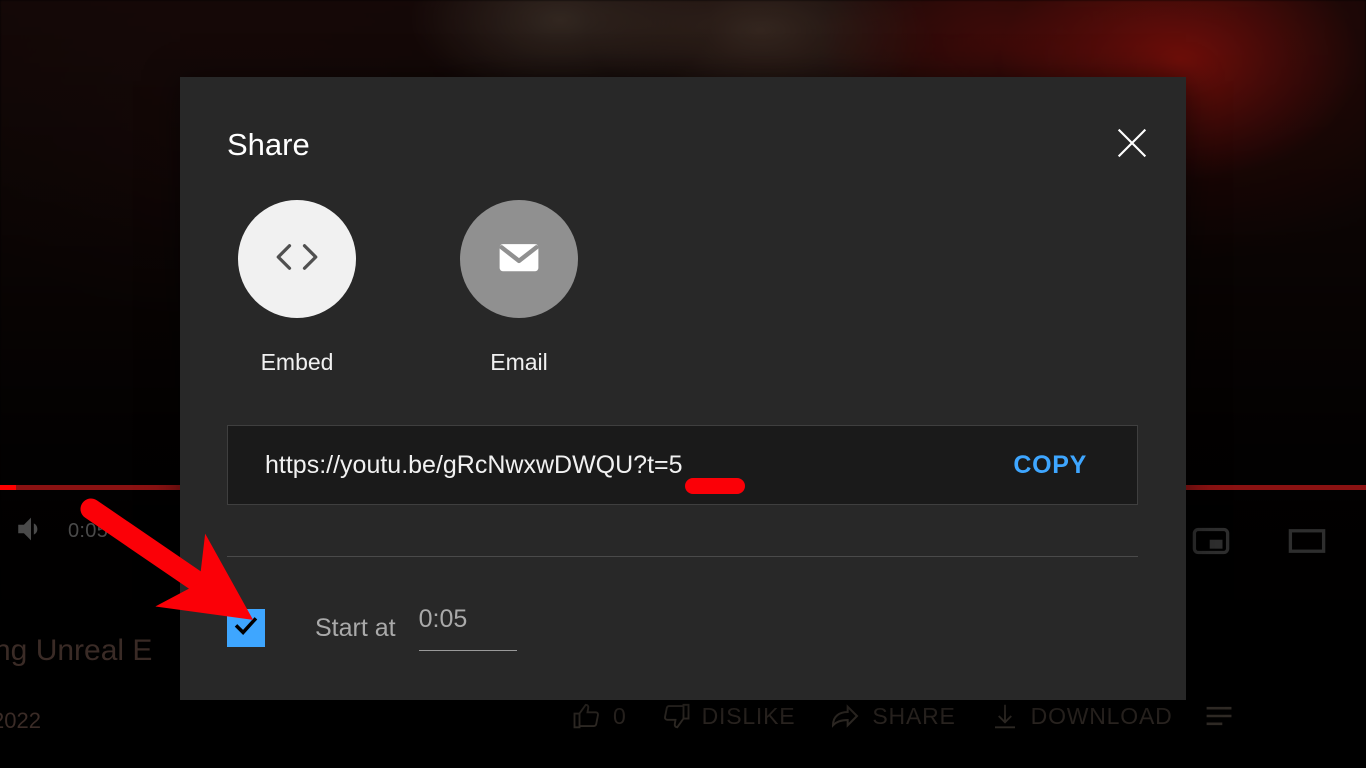 This screenshot has width=1366, height=768. What do you see at coordinates (682, 556) in the screenshot?
I see `dialog-divider` at bounding box center [682, 556].